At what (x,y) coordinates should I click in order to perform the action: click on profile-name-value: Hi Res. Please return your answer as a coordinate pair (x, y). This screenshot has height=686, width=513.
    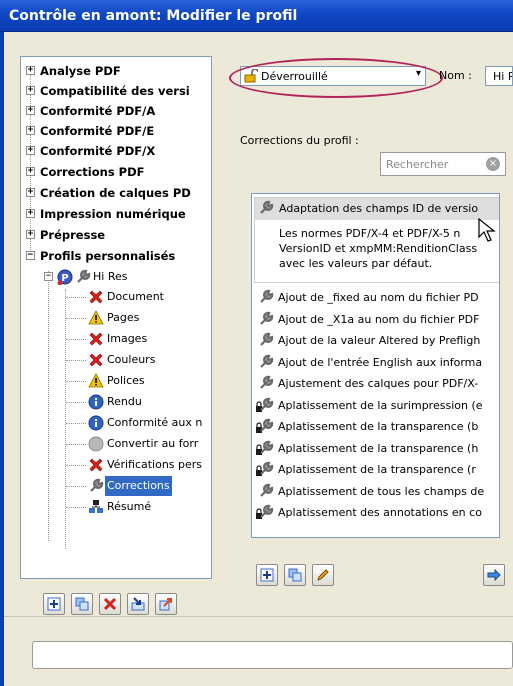
    Looking at the image, I should click on (502, 76).